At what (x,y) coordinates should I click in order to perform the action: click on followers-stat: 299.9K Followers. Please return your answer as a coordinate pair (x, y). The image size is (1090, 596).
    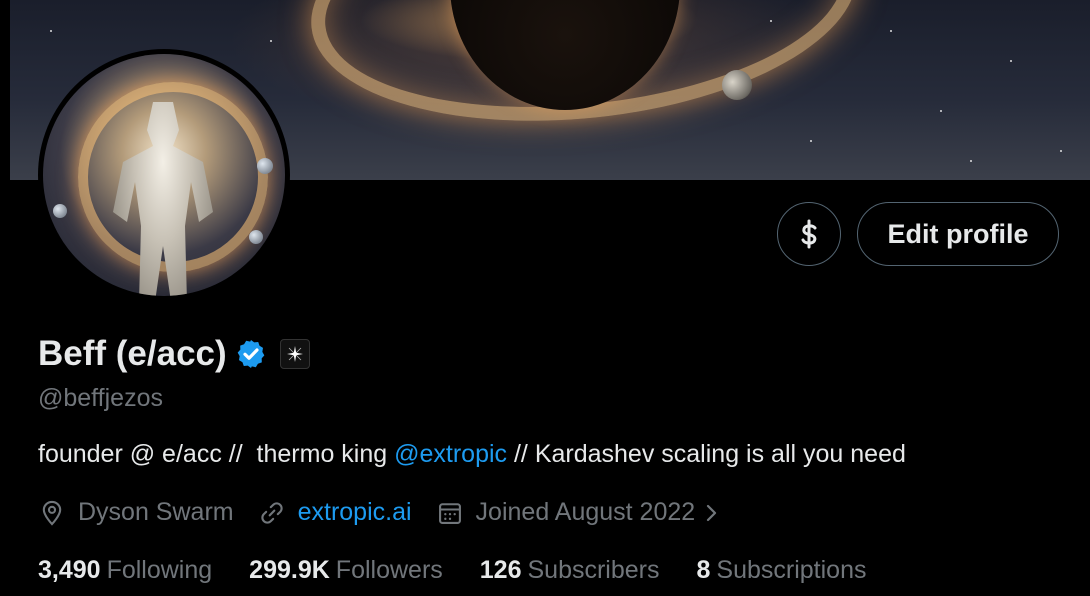
    Looking at the image, I should click on (346, 570).